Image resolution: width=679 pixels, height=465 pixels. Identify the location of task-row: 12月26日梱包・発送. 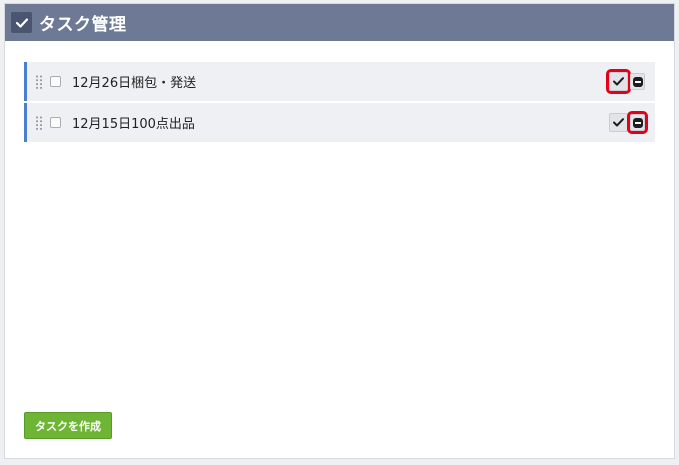
(339, 81).